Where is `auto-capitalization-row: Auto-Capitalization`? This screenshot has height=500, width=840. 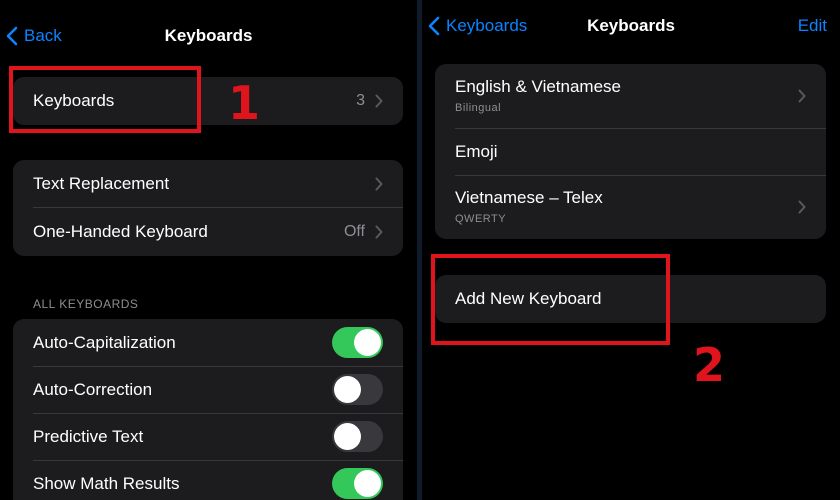 auto-capitalization-row: Auto-Capitalization is located at coordinates (208, 342).